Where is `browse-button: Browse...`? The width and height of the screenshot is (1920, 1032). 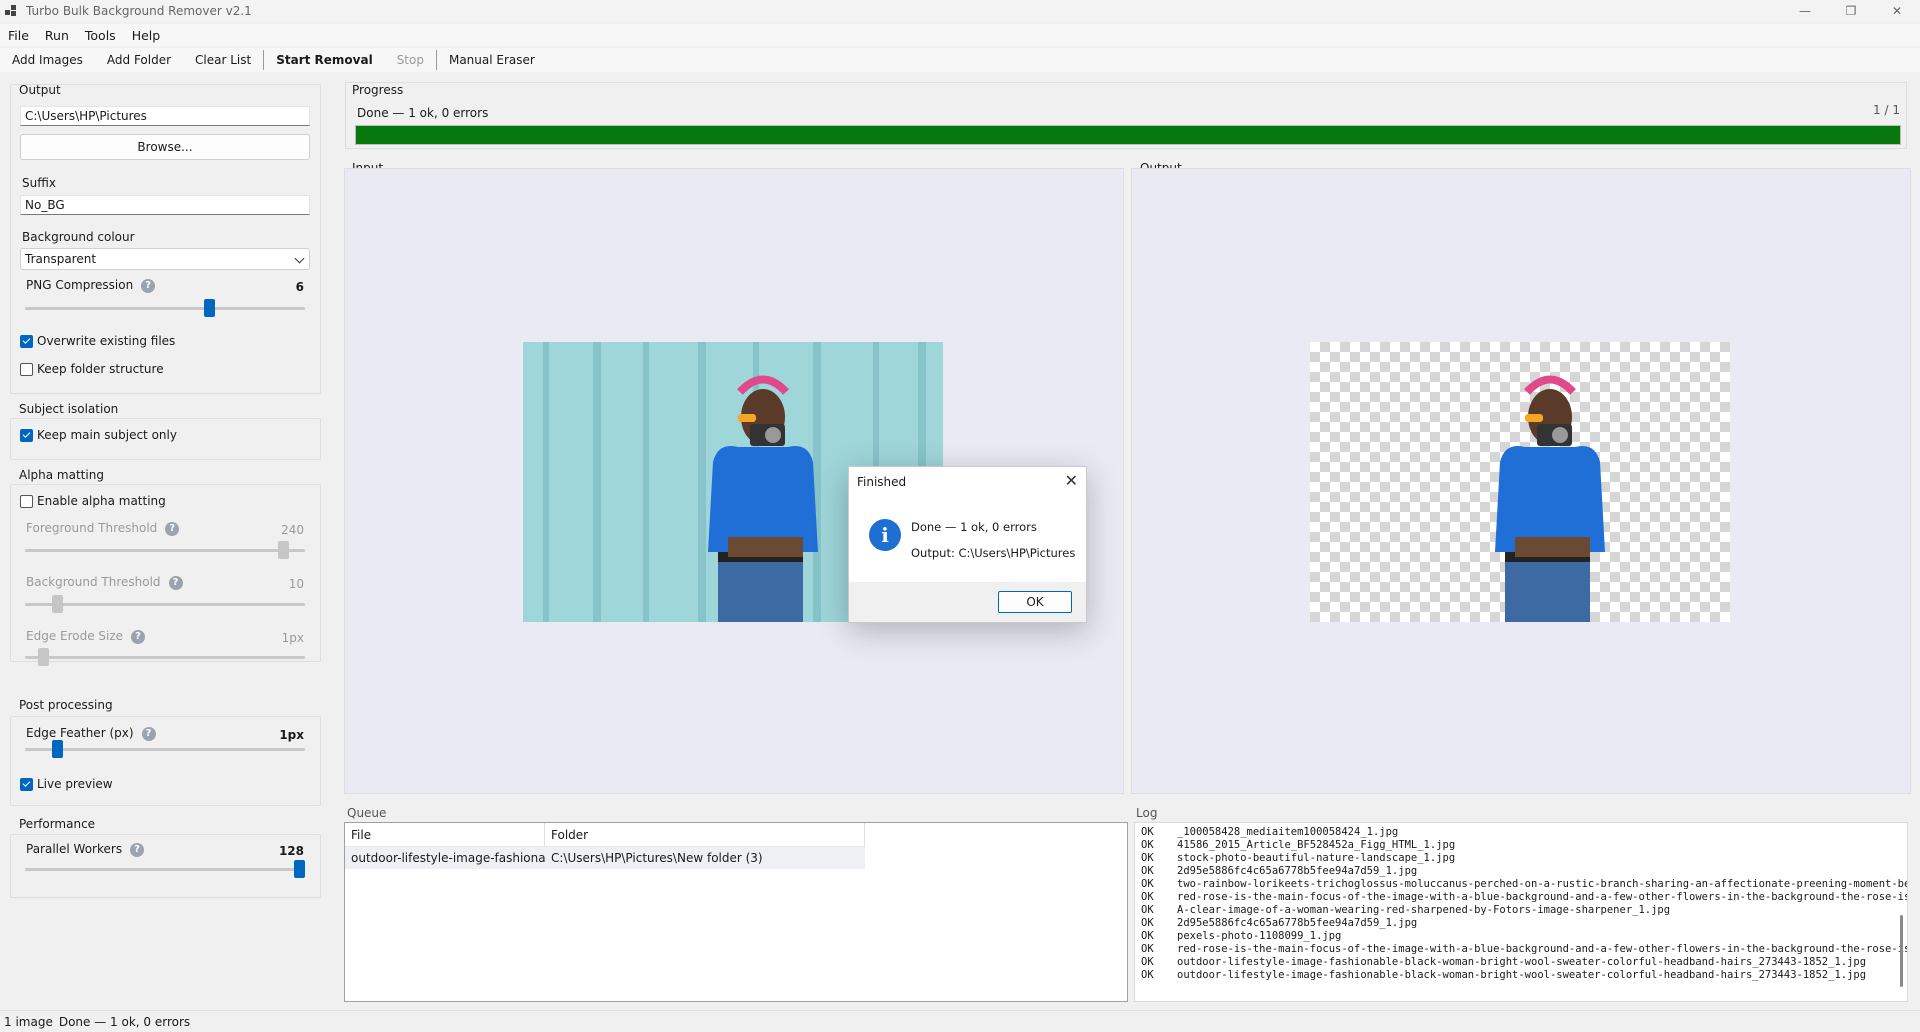 browse-button: Browse... is located at coordinates (165, 147).